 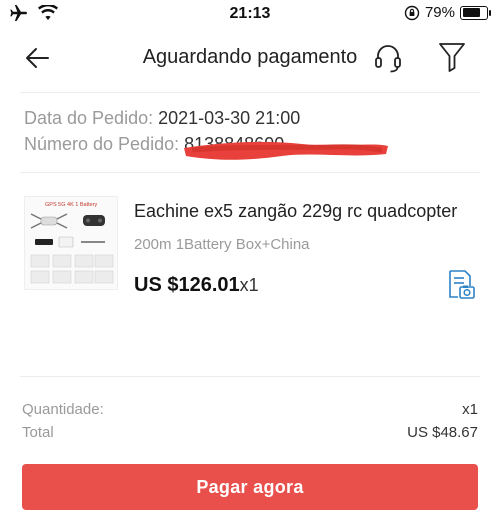 What do you see at coordinates (442, 432) in the screenshot?
I see `summary-total-value: US $48.67` at bounding box center [442, 432].